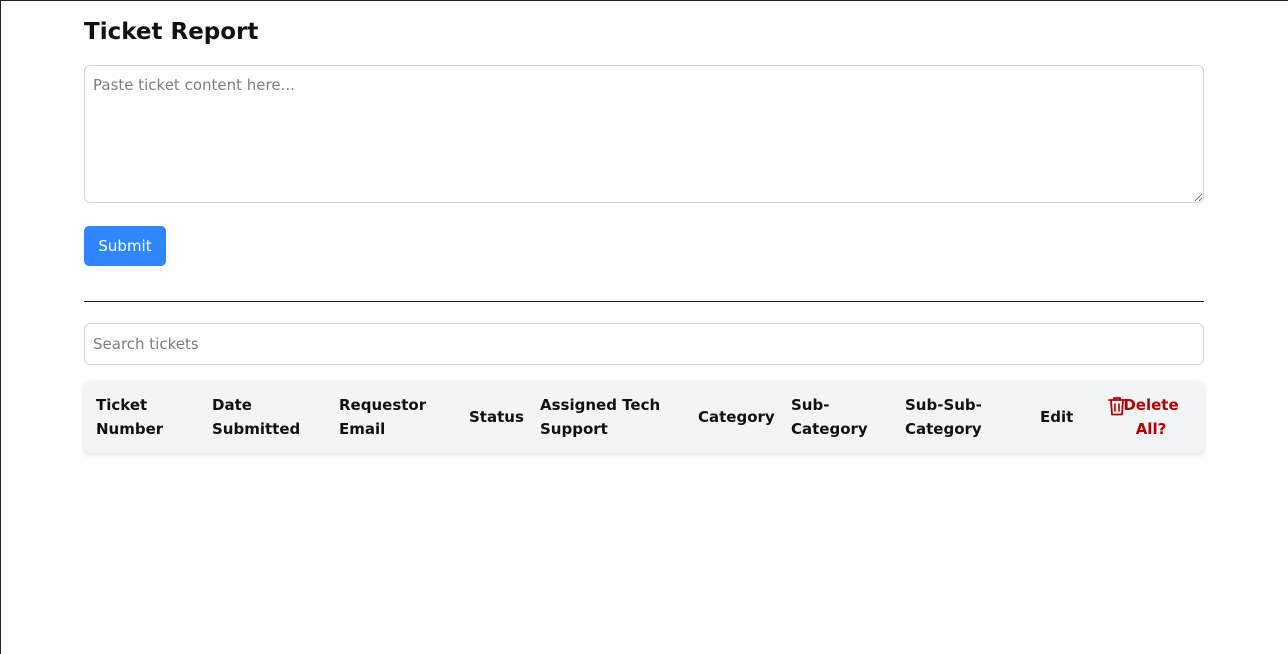 The image size is (1288, 654). I want to click on column-header-requestor-email: Requestor Email, so click(393, 417).